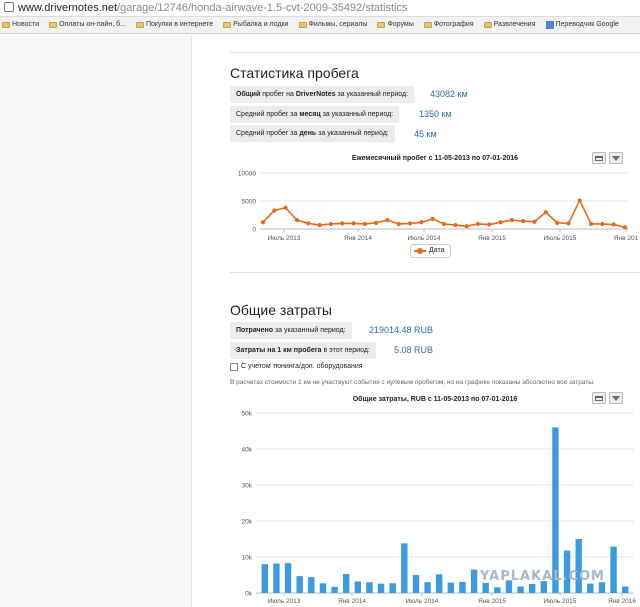 The width and height of the screenshot is (640, 607). Describe the element at coordinates (234, 367) in the screenshot. I see `tuning-checkbox` at that location.